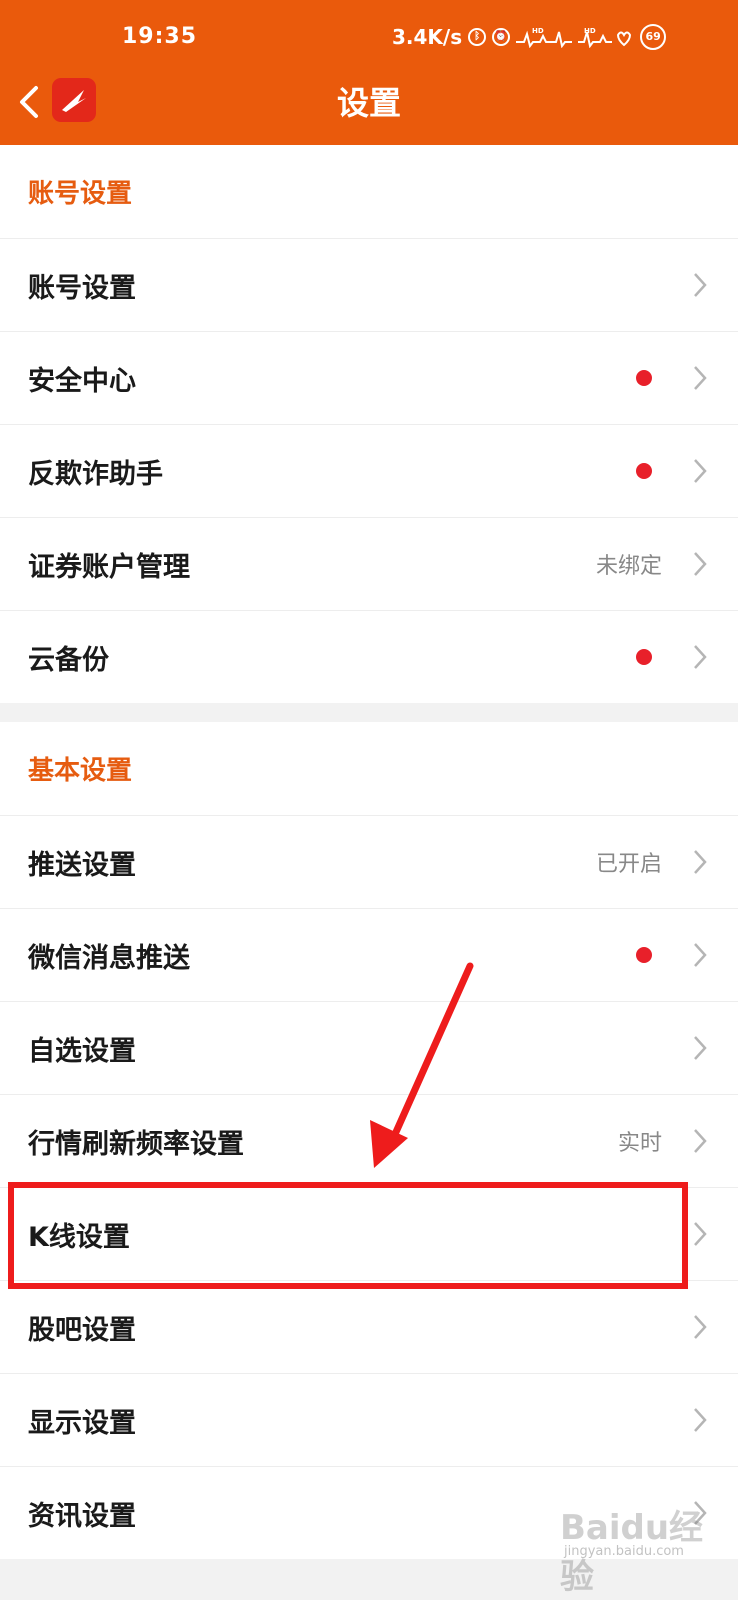 Image resolution: width=738 pixels, height=1600 pixels. What do you see at coordinates (82, 1423) in the screenshot?
I see `settings-item-label: 显示设置` at bounding box center [82, 1423].